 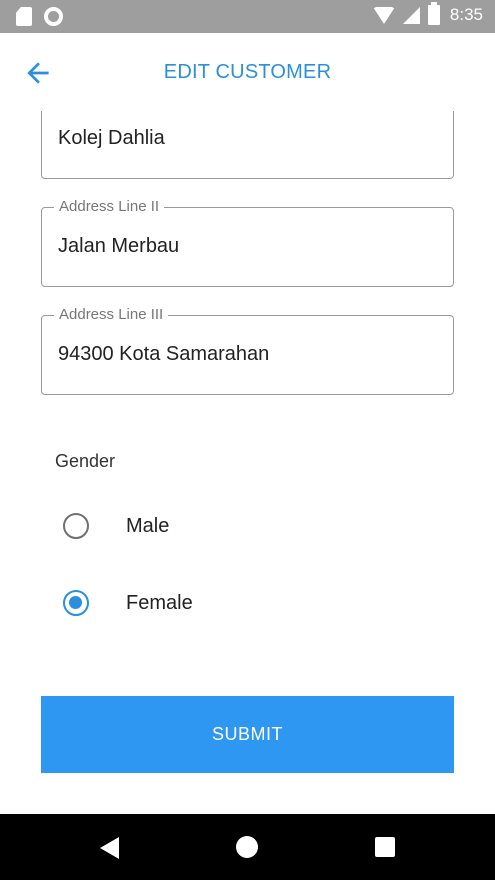 I want to click on address-line-1-value: Kolej Dahlia, so click(x=111, y=138).